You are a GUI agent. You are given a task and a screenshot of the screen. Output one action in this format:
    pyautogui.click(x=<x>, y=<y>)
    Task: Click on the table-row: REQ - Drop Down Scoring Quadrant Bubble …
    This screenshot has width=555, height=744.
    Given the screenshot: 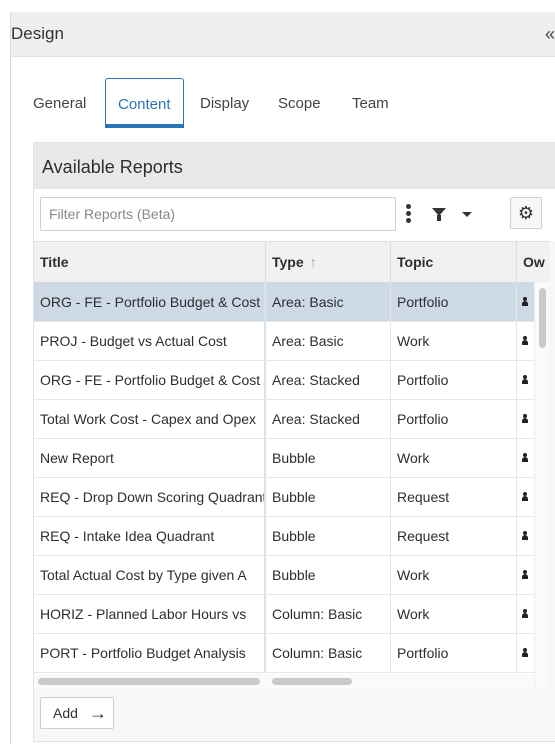 What is the action you would take?
    pyautogui.click(x=291, y=497)
    